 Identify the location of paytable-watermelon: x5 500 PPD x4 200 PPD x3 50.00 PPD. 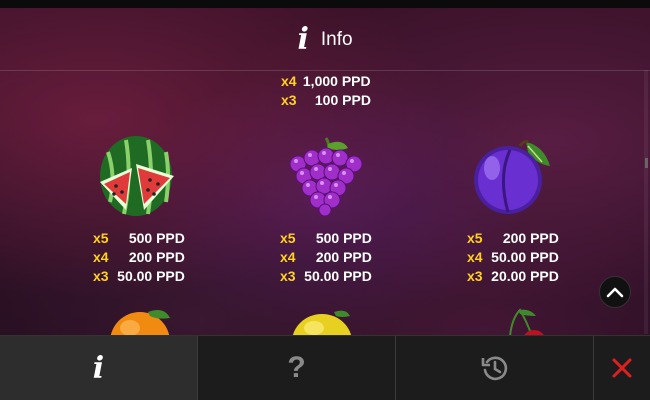
(139, 257).